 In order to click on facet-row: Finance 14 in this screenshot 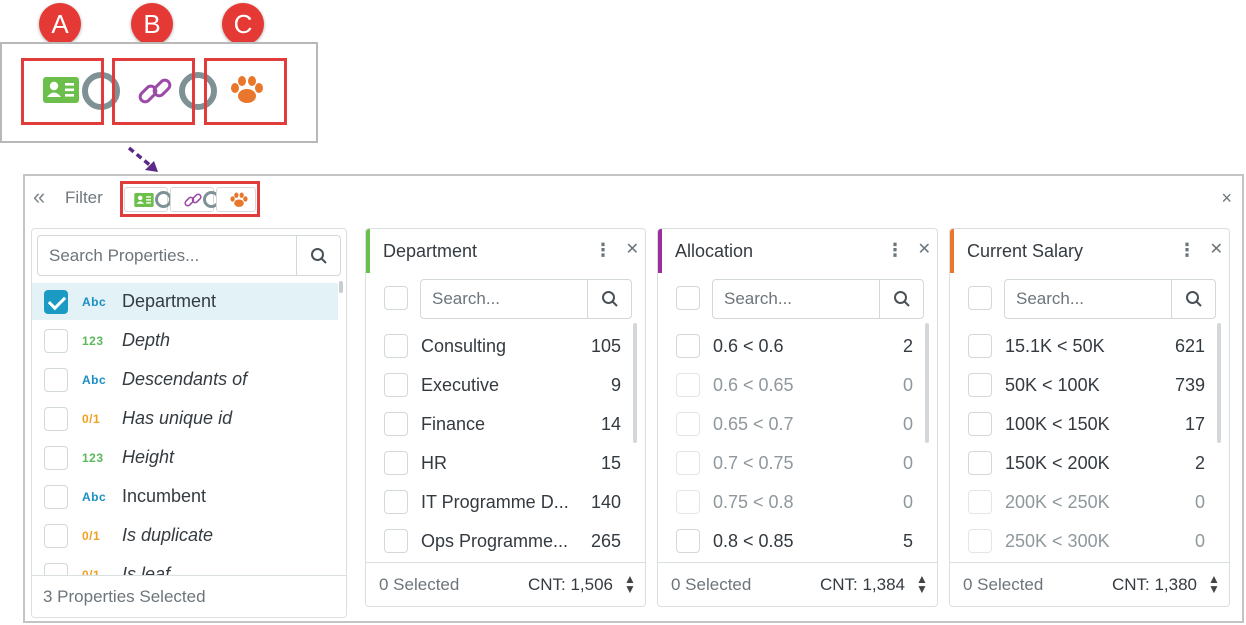, I will do `click(505, 424)`.